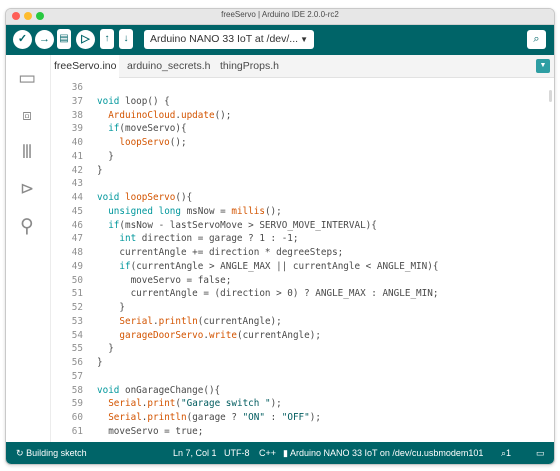 The width and height of the screenshot is (560, 471). What do you see at coordinates (77, 266) in the screenshot?
I see `line-number: 49` at bounding box center [77, 266].